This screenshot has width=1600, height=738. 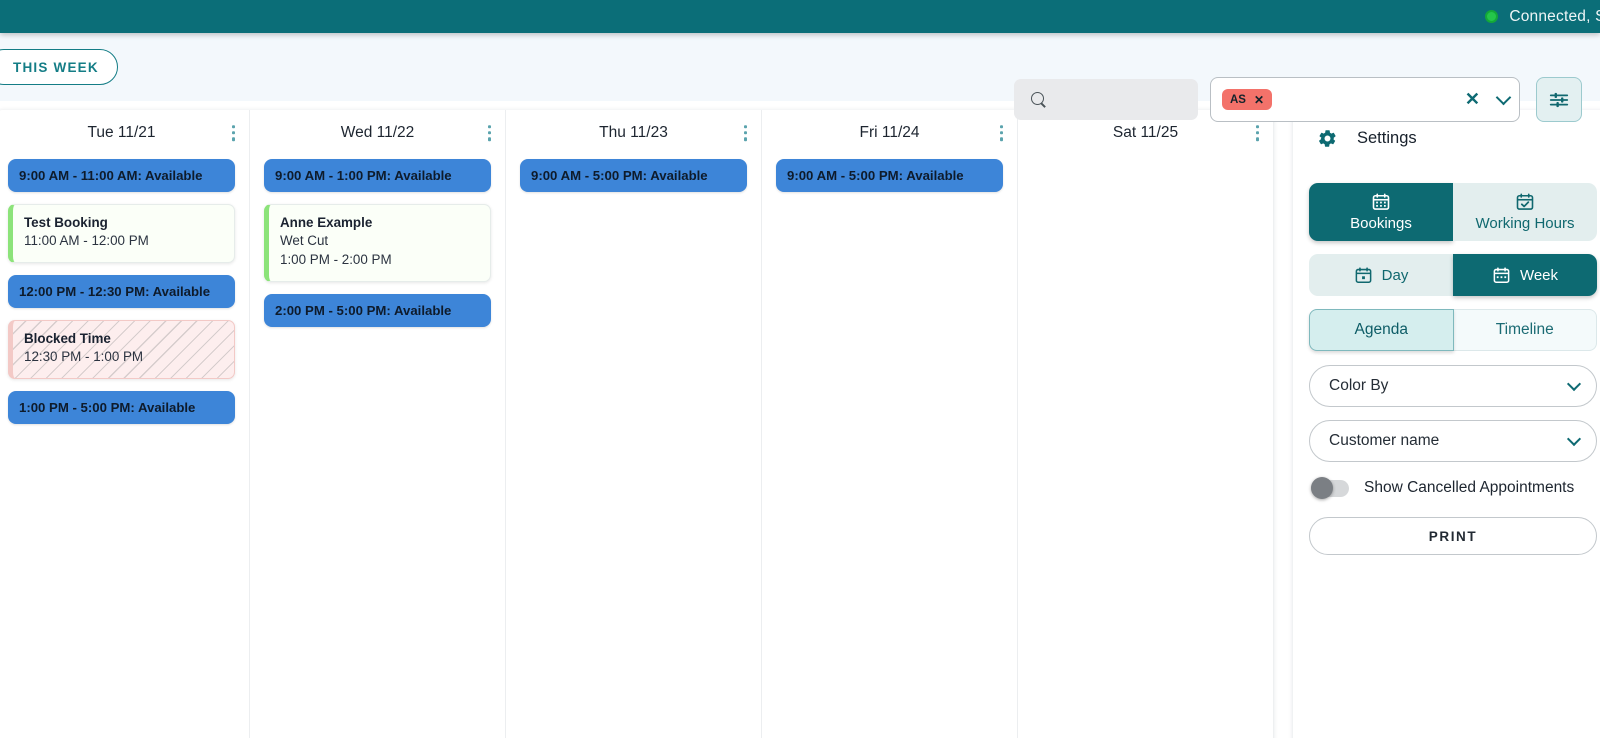 I want to click on tab-timeline: Timeline, so click(x=1525, y=330).